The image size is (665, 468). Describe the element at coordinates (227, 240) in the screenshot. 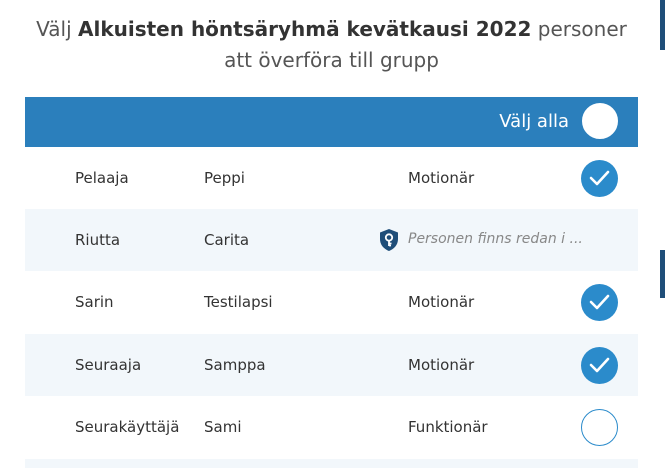

I see `first-name: Carita` at that location.